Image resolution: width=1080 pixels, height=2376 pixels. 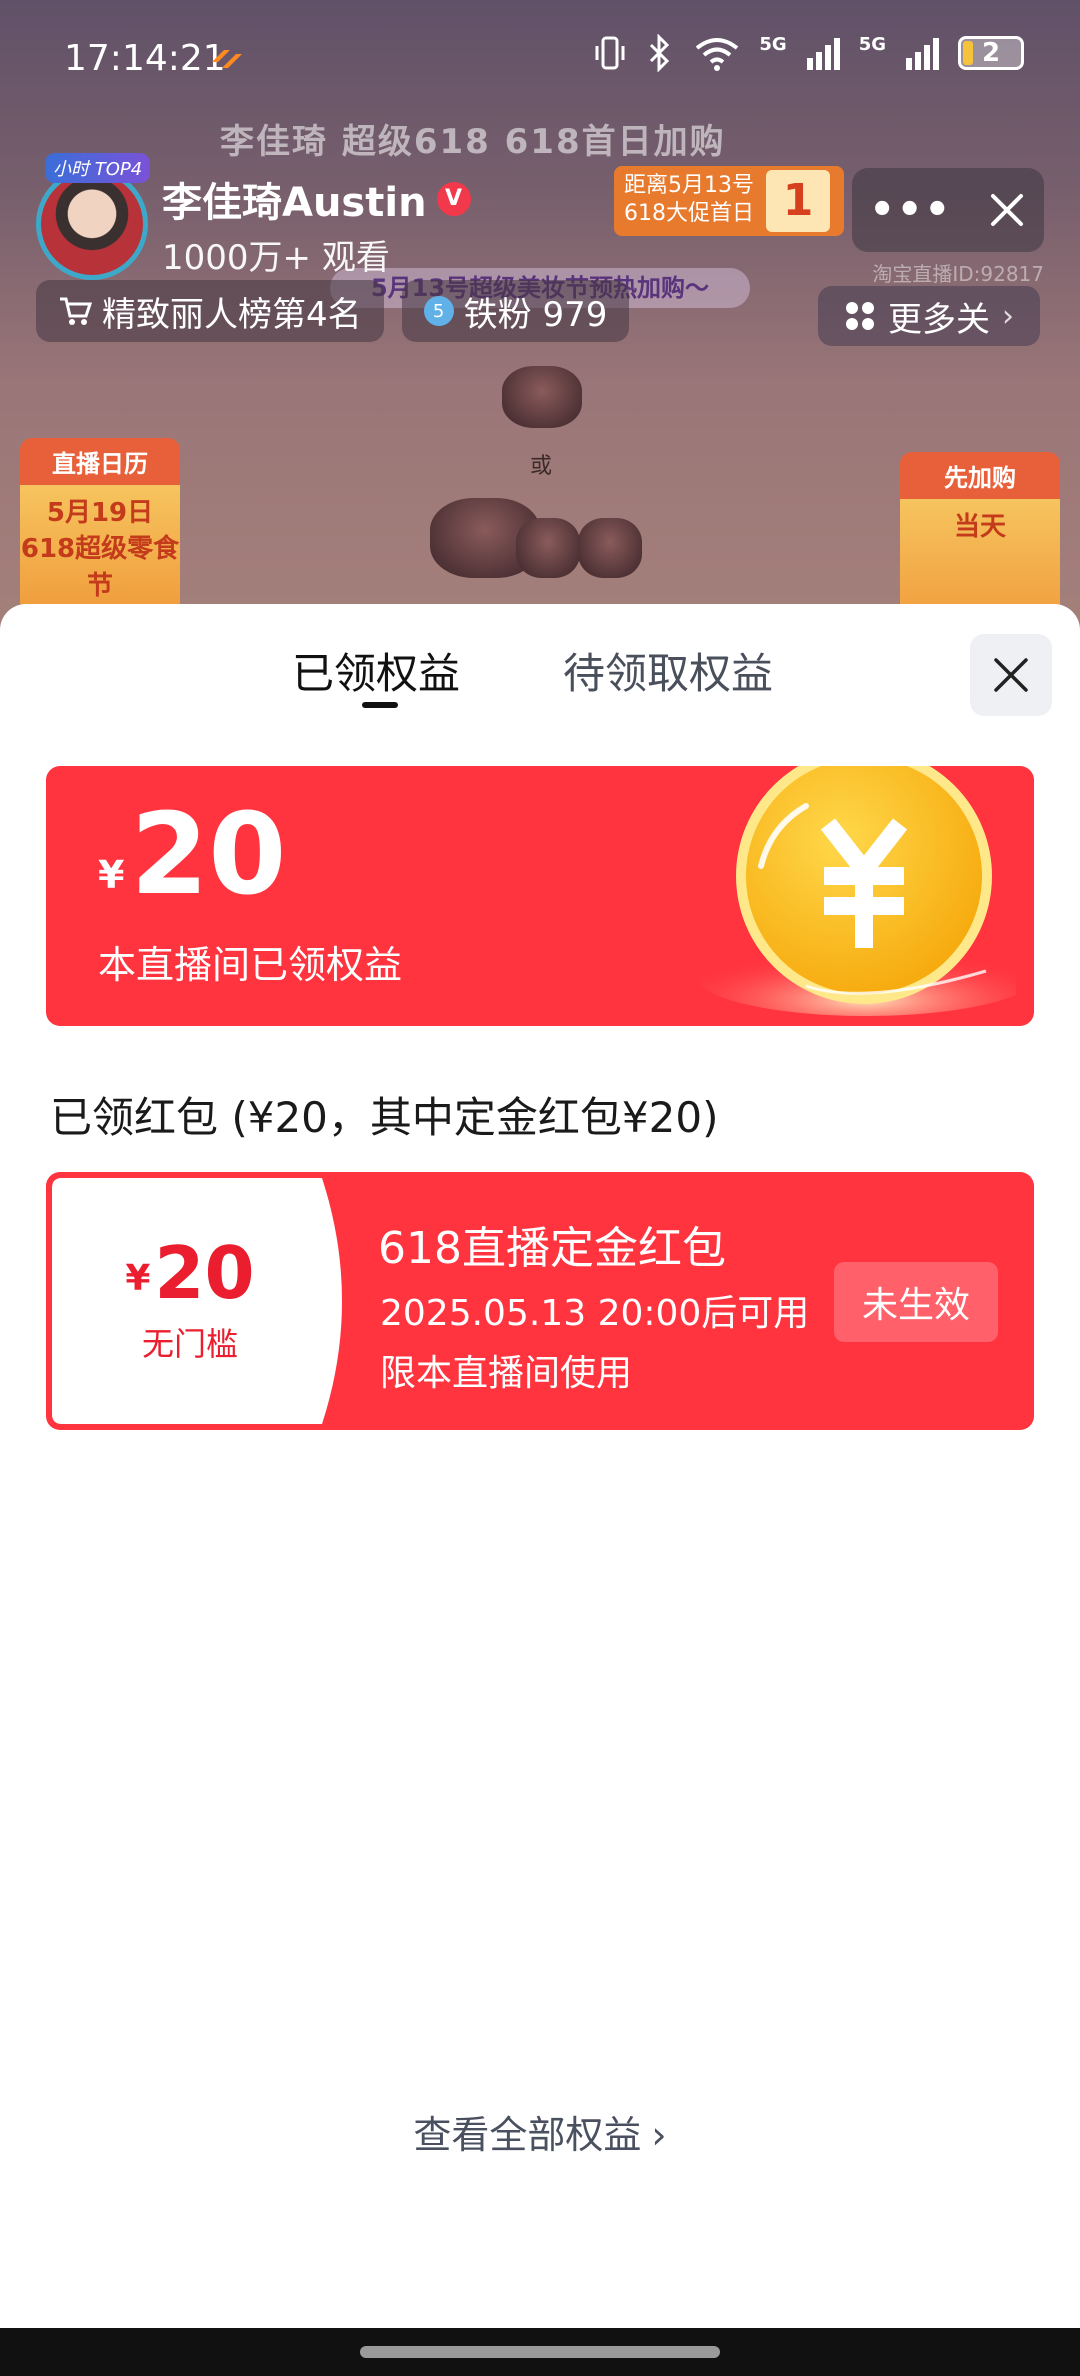 I want to click on host-avatar: 小时 TOP4, so click(x=93, y=216).